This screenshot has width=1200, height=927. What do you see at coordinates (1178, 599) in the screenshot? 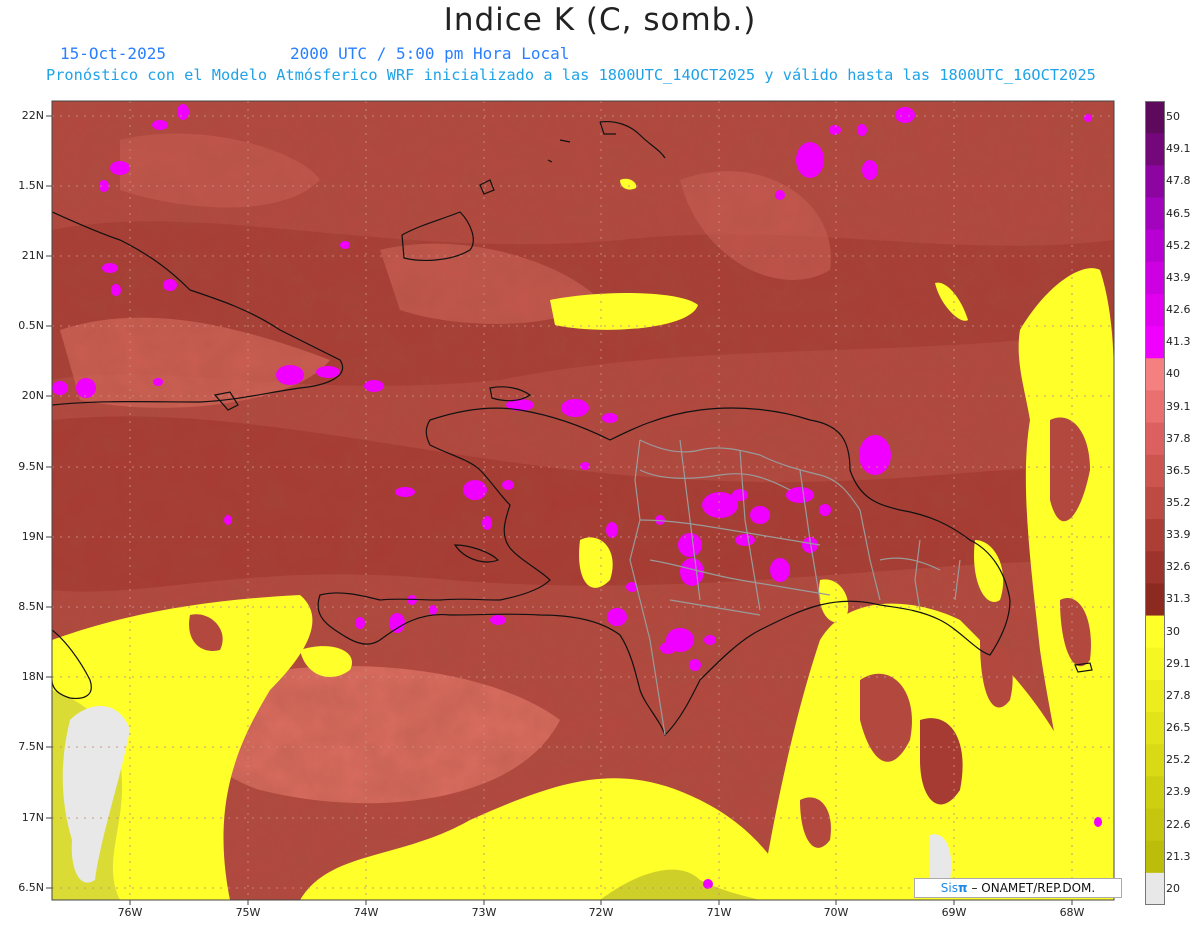
I see `colorbar-label: 31.3` at bounding box center [1178, 599].